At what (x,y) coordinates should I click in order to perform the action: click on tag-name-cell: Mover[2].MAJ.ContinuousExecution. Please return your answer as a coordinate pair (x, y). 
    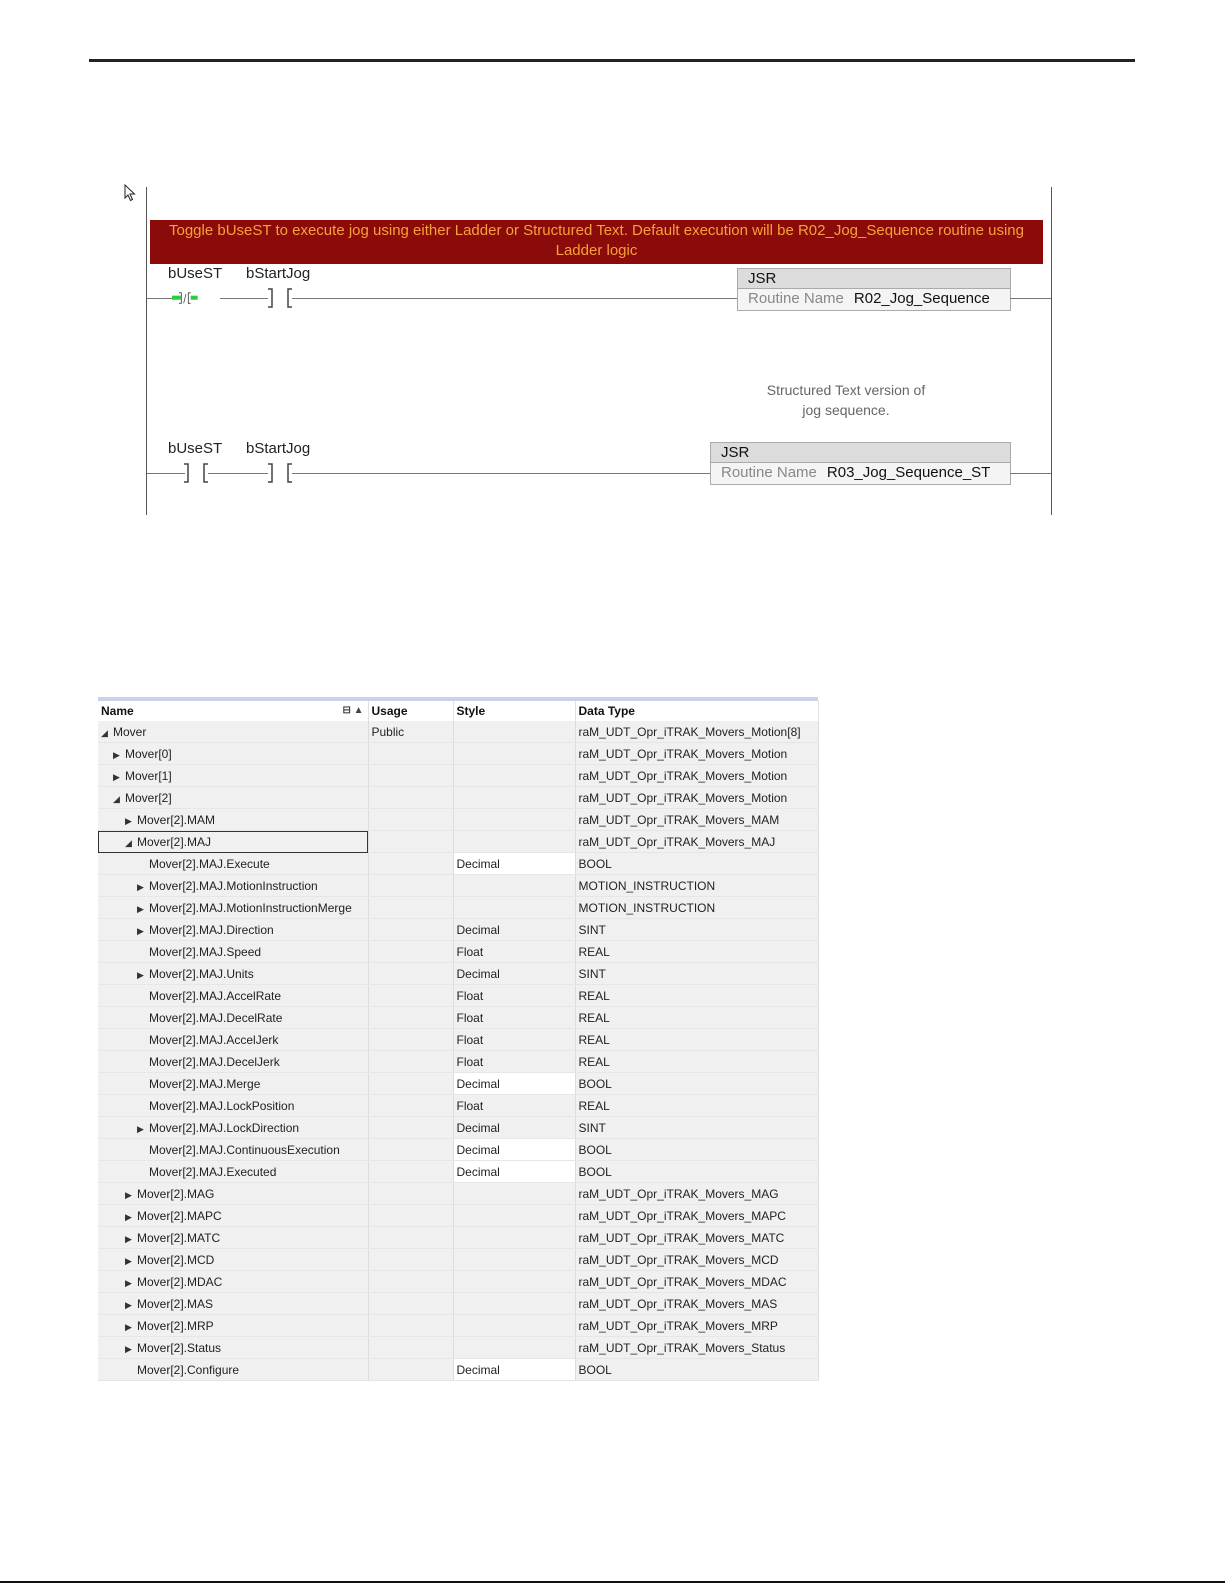
    Looking at the image, I should click on (233, 1149).